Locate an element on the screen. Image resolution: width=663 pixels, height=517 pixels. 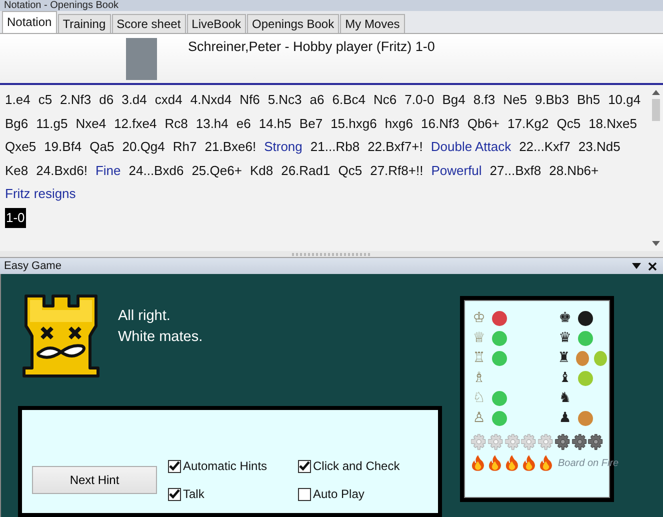
chess-move: Qb6+ is located at coordinates (483, 124).